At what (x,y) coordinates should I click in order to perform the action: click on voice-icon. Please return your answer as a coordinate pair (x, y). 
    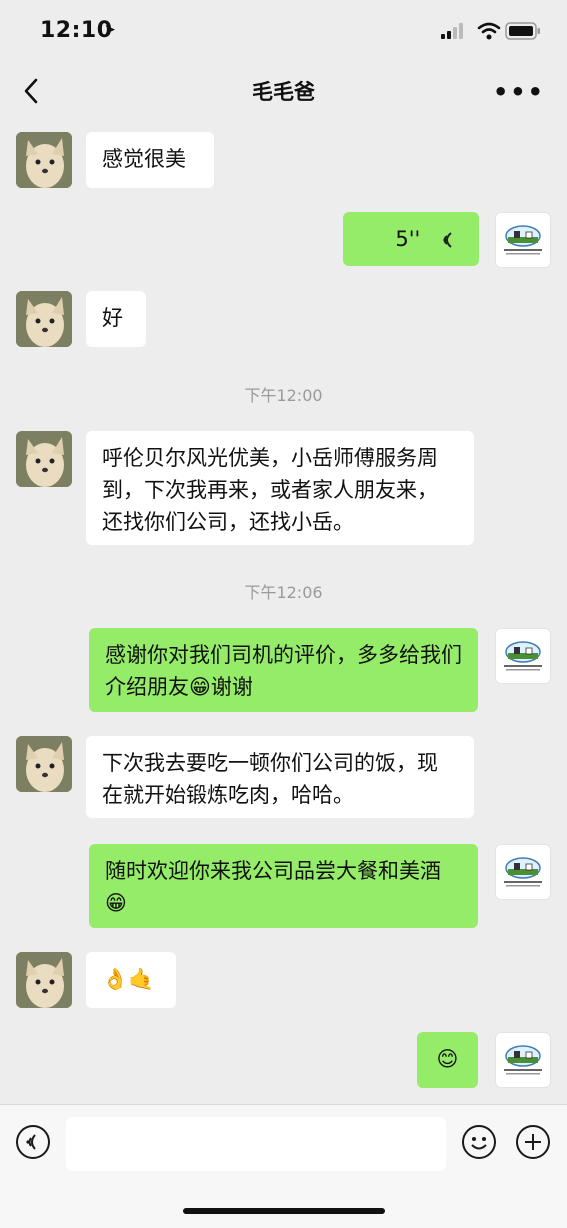
    Looking at the image, I should click on (33, 1142).